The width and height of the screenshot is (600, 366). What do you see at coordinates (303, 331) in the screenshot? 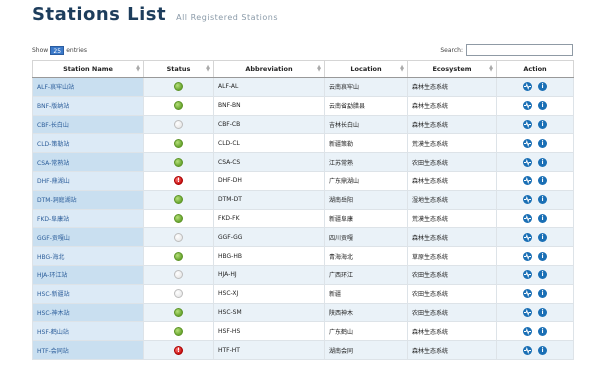
I see `table-row: HSF-鹤山站 HSF-HS 广东鹤山 森林生态系统 i` at bounding box center [303, 331].